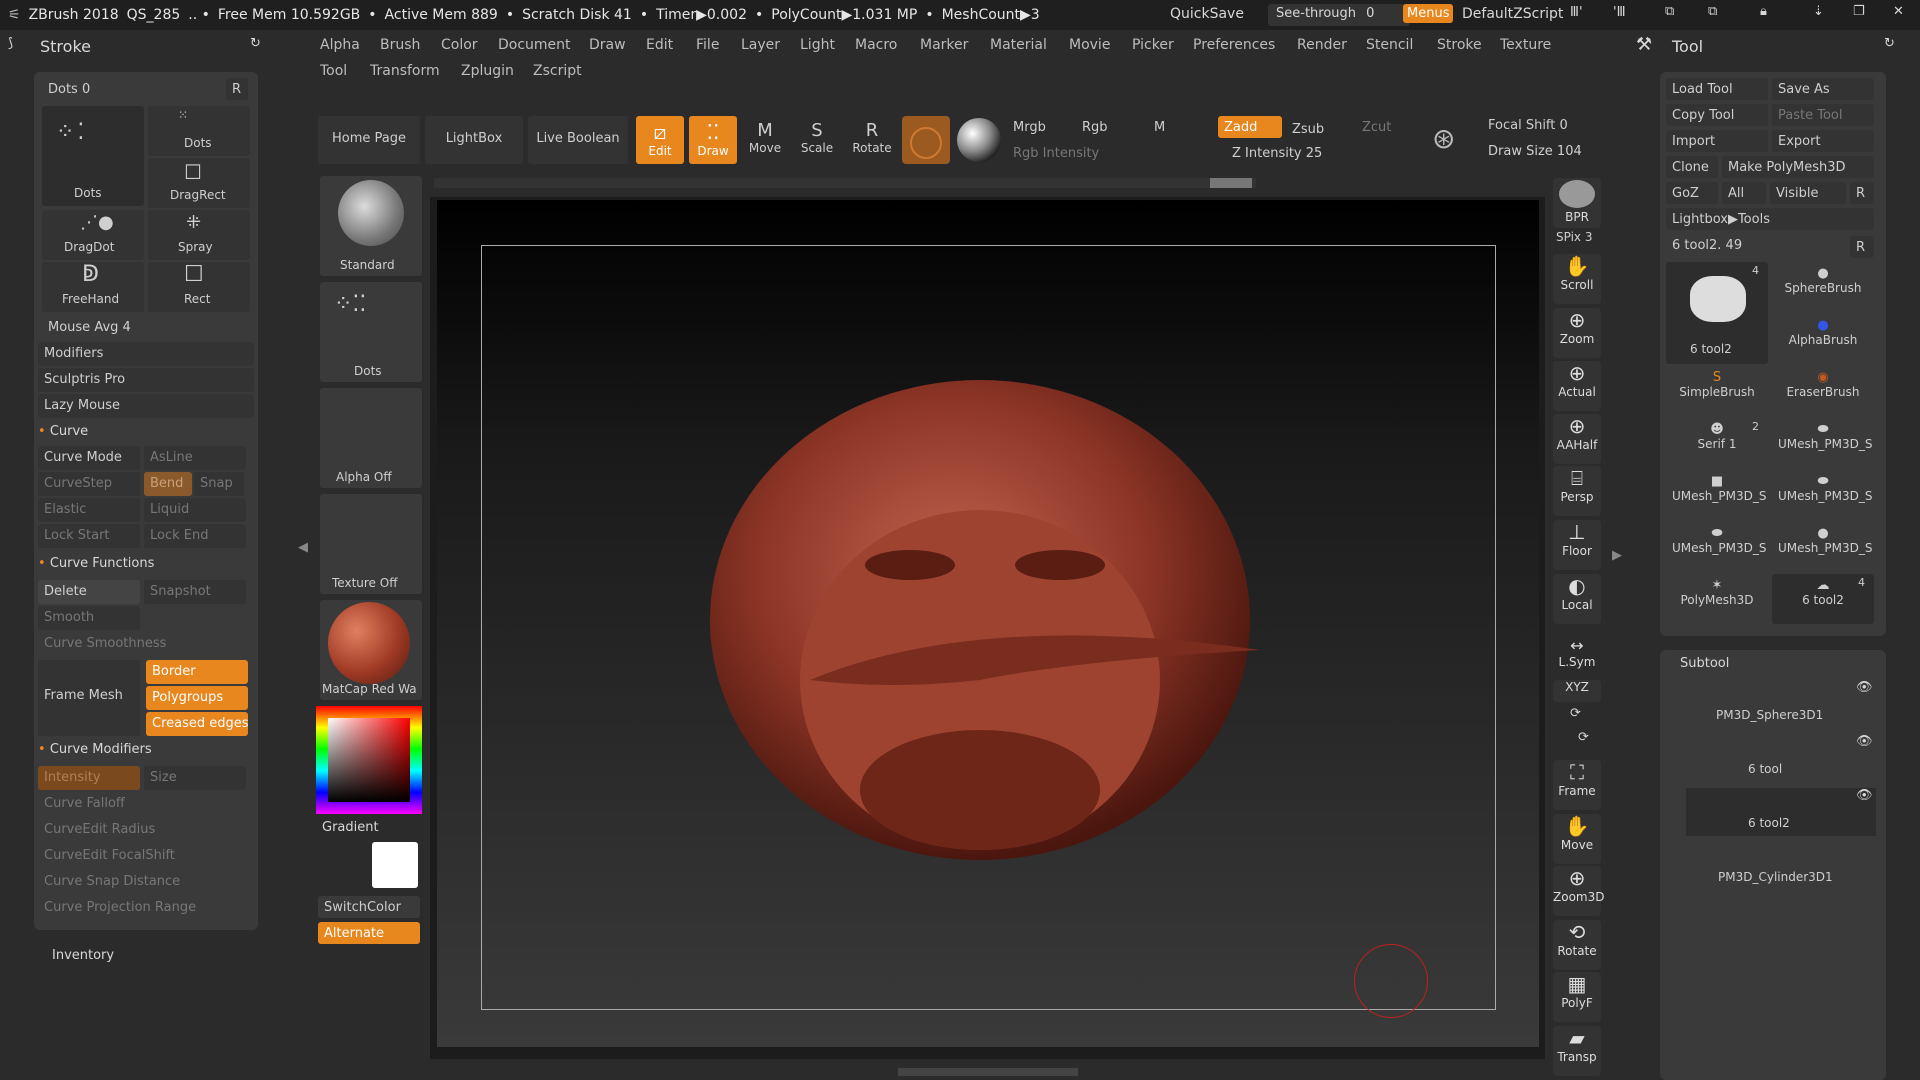 The width and height of the screenshot is (1920, 1080). I want to click on stroke-freehand: ↁ FreeHand, so click(93, 287).